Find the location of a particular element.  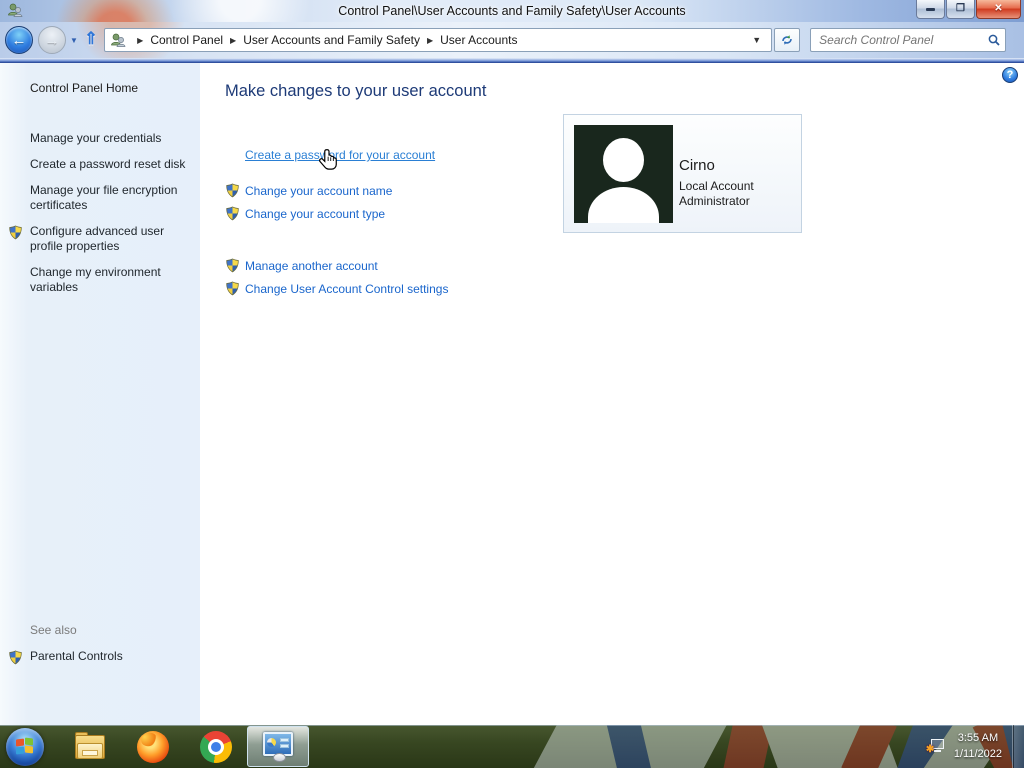

change-uac-settings-link: Change User Account Control settings is located at coordinates (346, 289).